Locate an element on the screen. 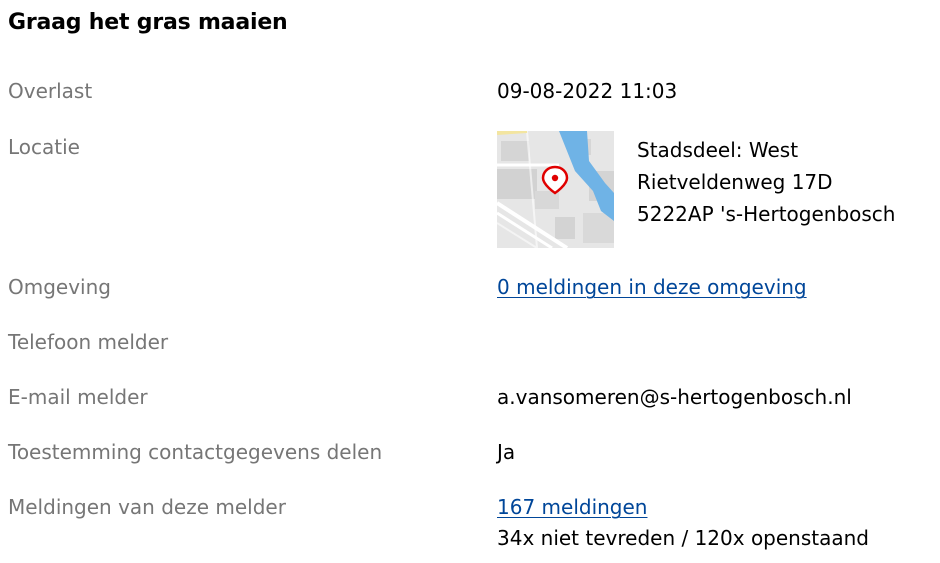 The height and width of the screenshot is (563, 940). reporter-reports-link: 167 meldingen is located at coordinates (572, 507).